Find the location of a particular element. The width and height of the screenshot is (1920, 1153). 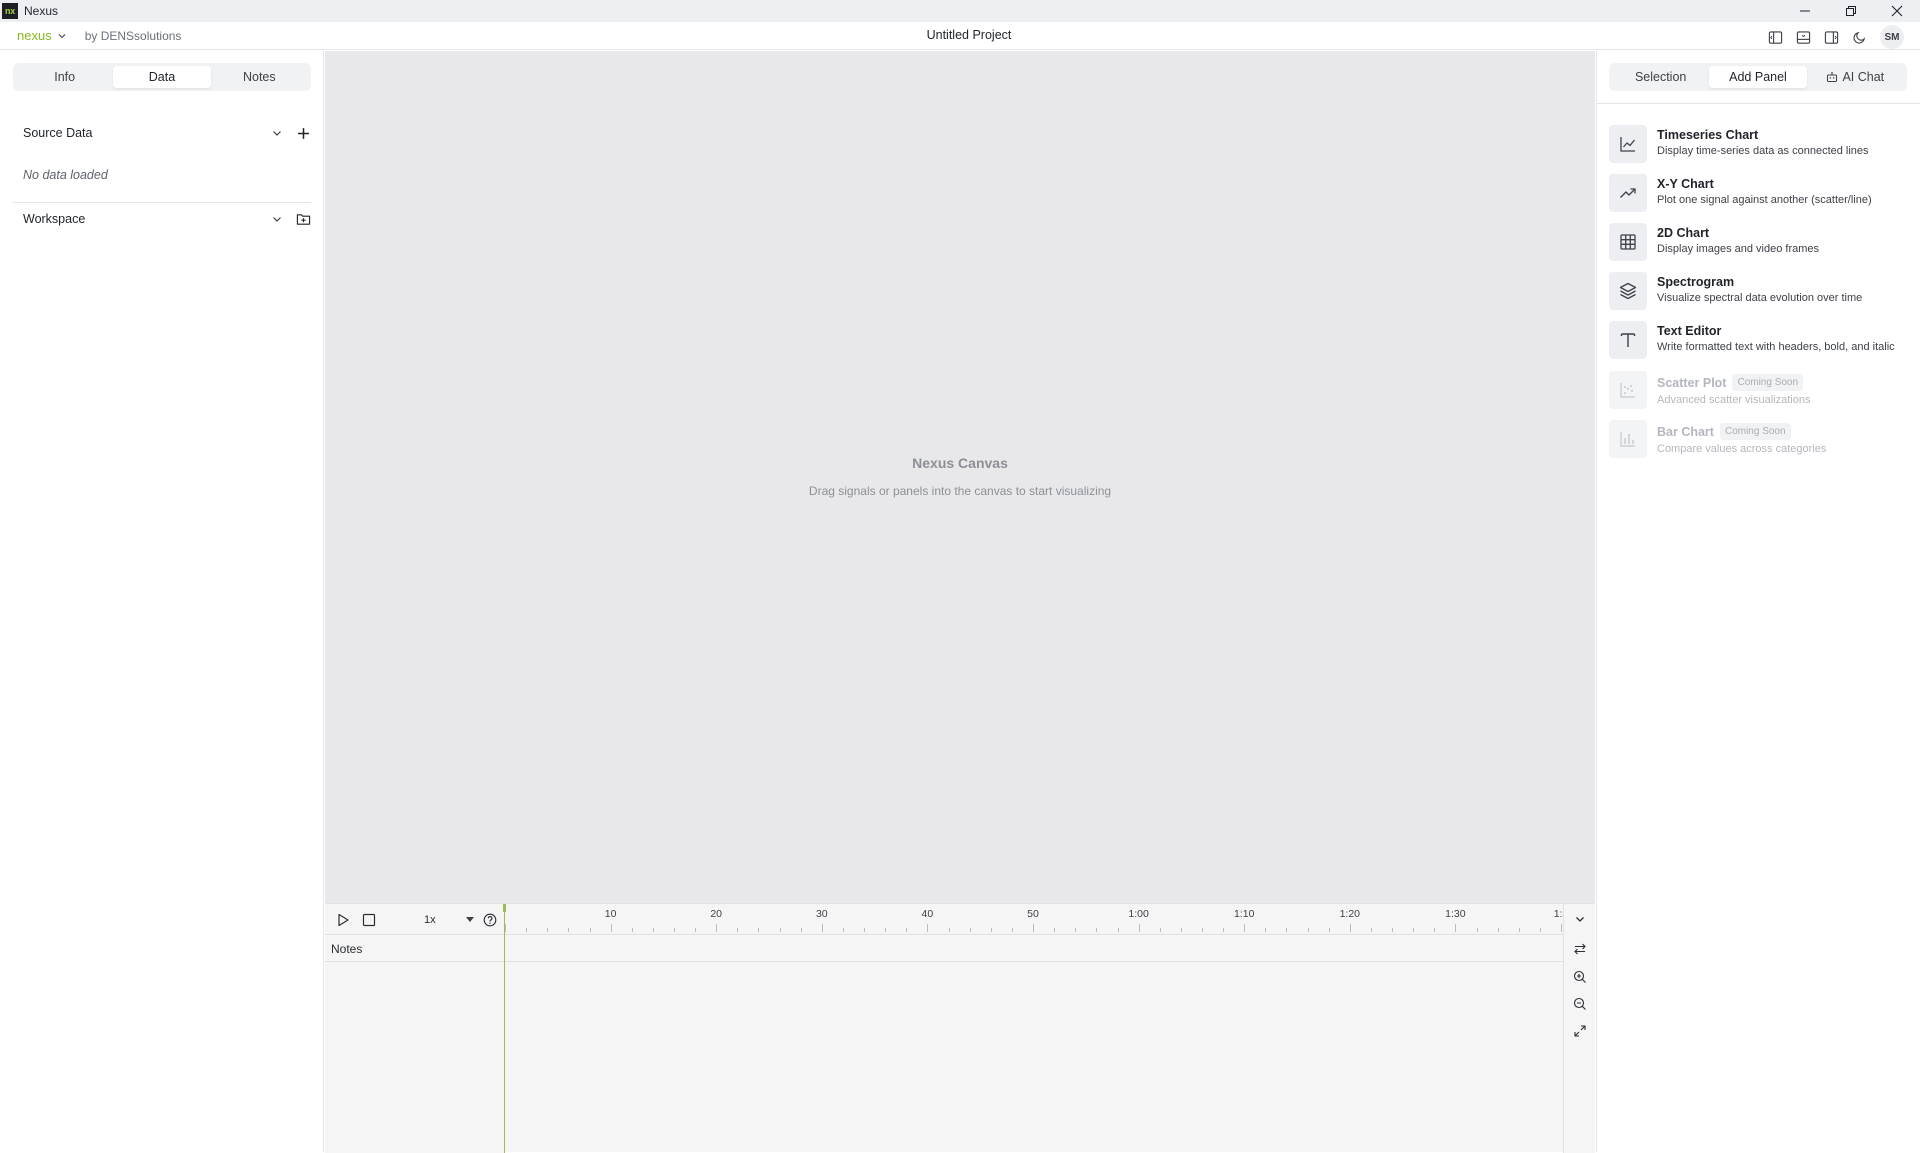

toggle-right-panel-button is located at coordinates (1831, 37).